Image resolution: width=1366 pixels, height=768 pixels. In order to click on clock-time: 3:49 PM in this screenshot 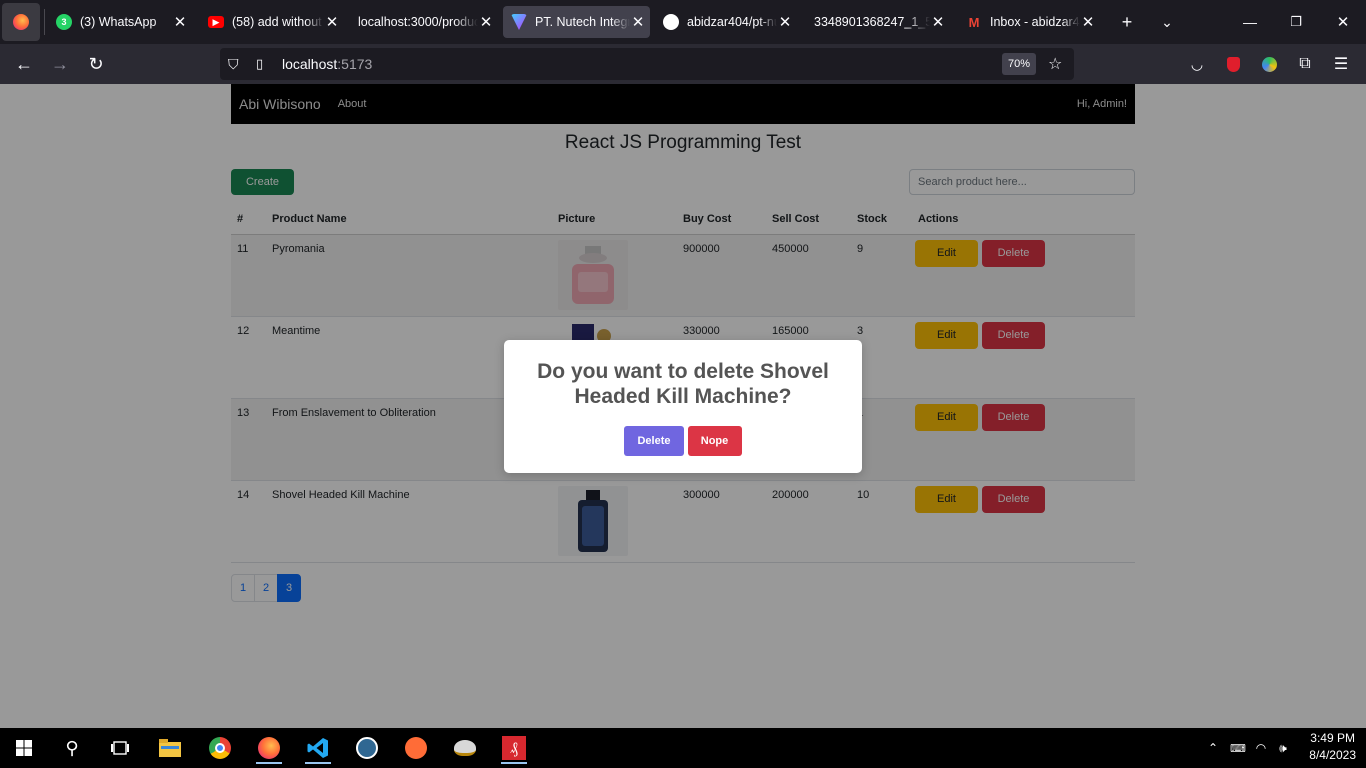, I will do `click(1332, 738)`.